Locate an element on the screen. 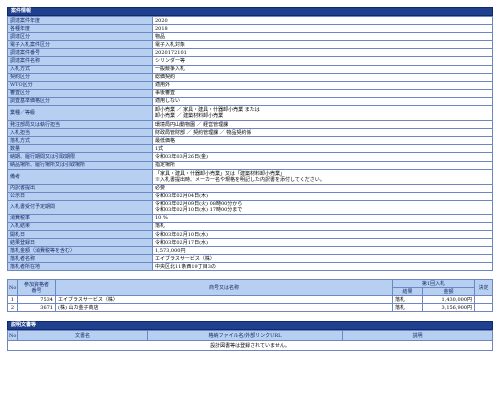 The image size is (500, 402). info-row: 審査区分 事後審査 is located at coordinates (250, 93).